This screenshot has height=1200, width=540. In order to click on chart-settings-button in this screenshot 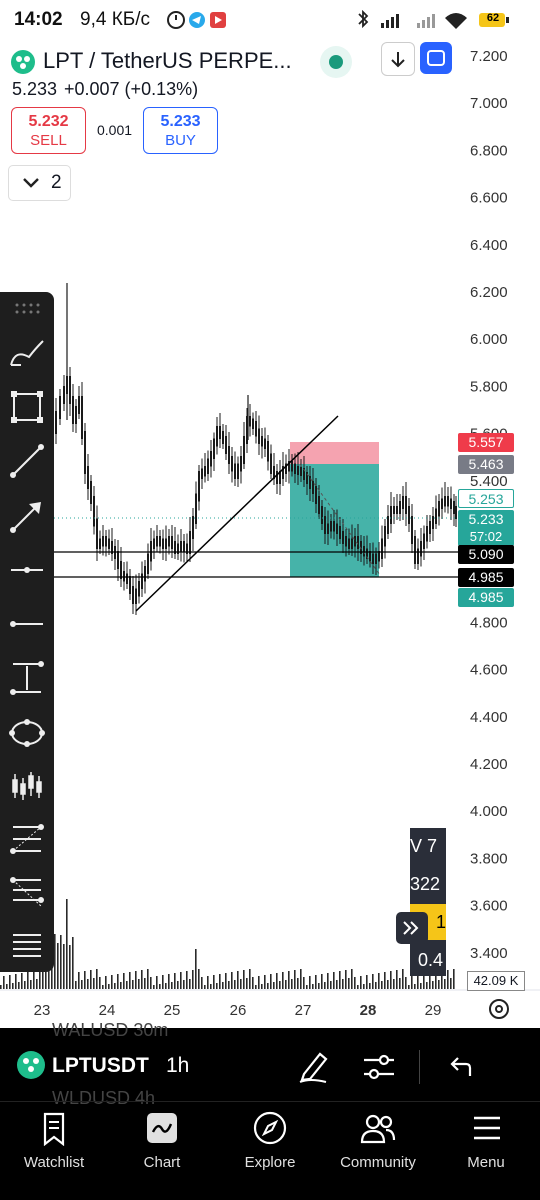, I will do `click(499, 1009)`.